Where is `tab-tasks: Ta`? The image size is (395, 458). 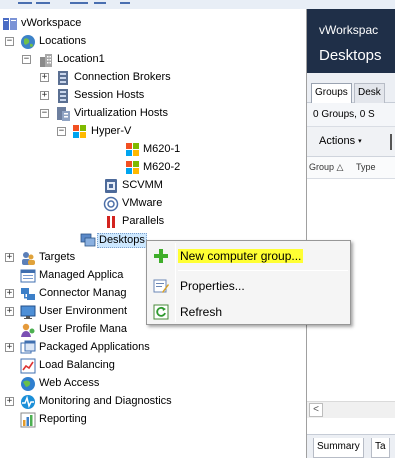 tab-tasks: Ta is located at coordinates (380, 448).